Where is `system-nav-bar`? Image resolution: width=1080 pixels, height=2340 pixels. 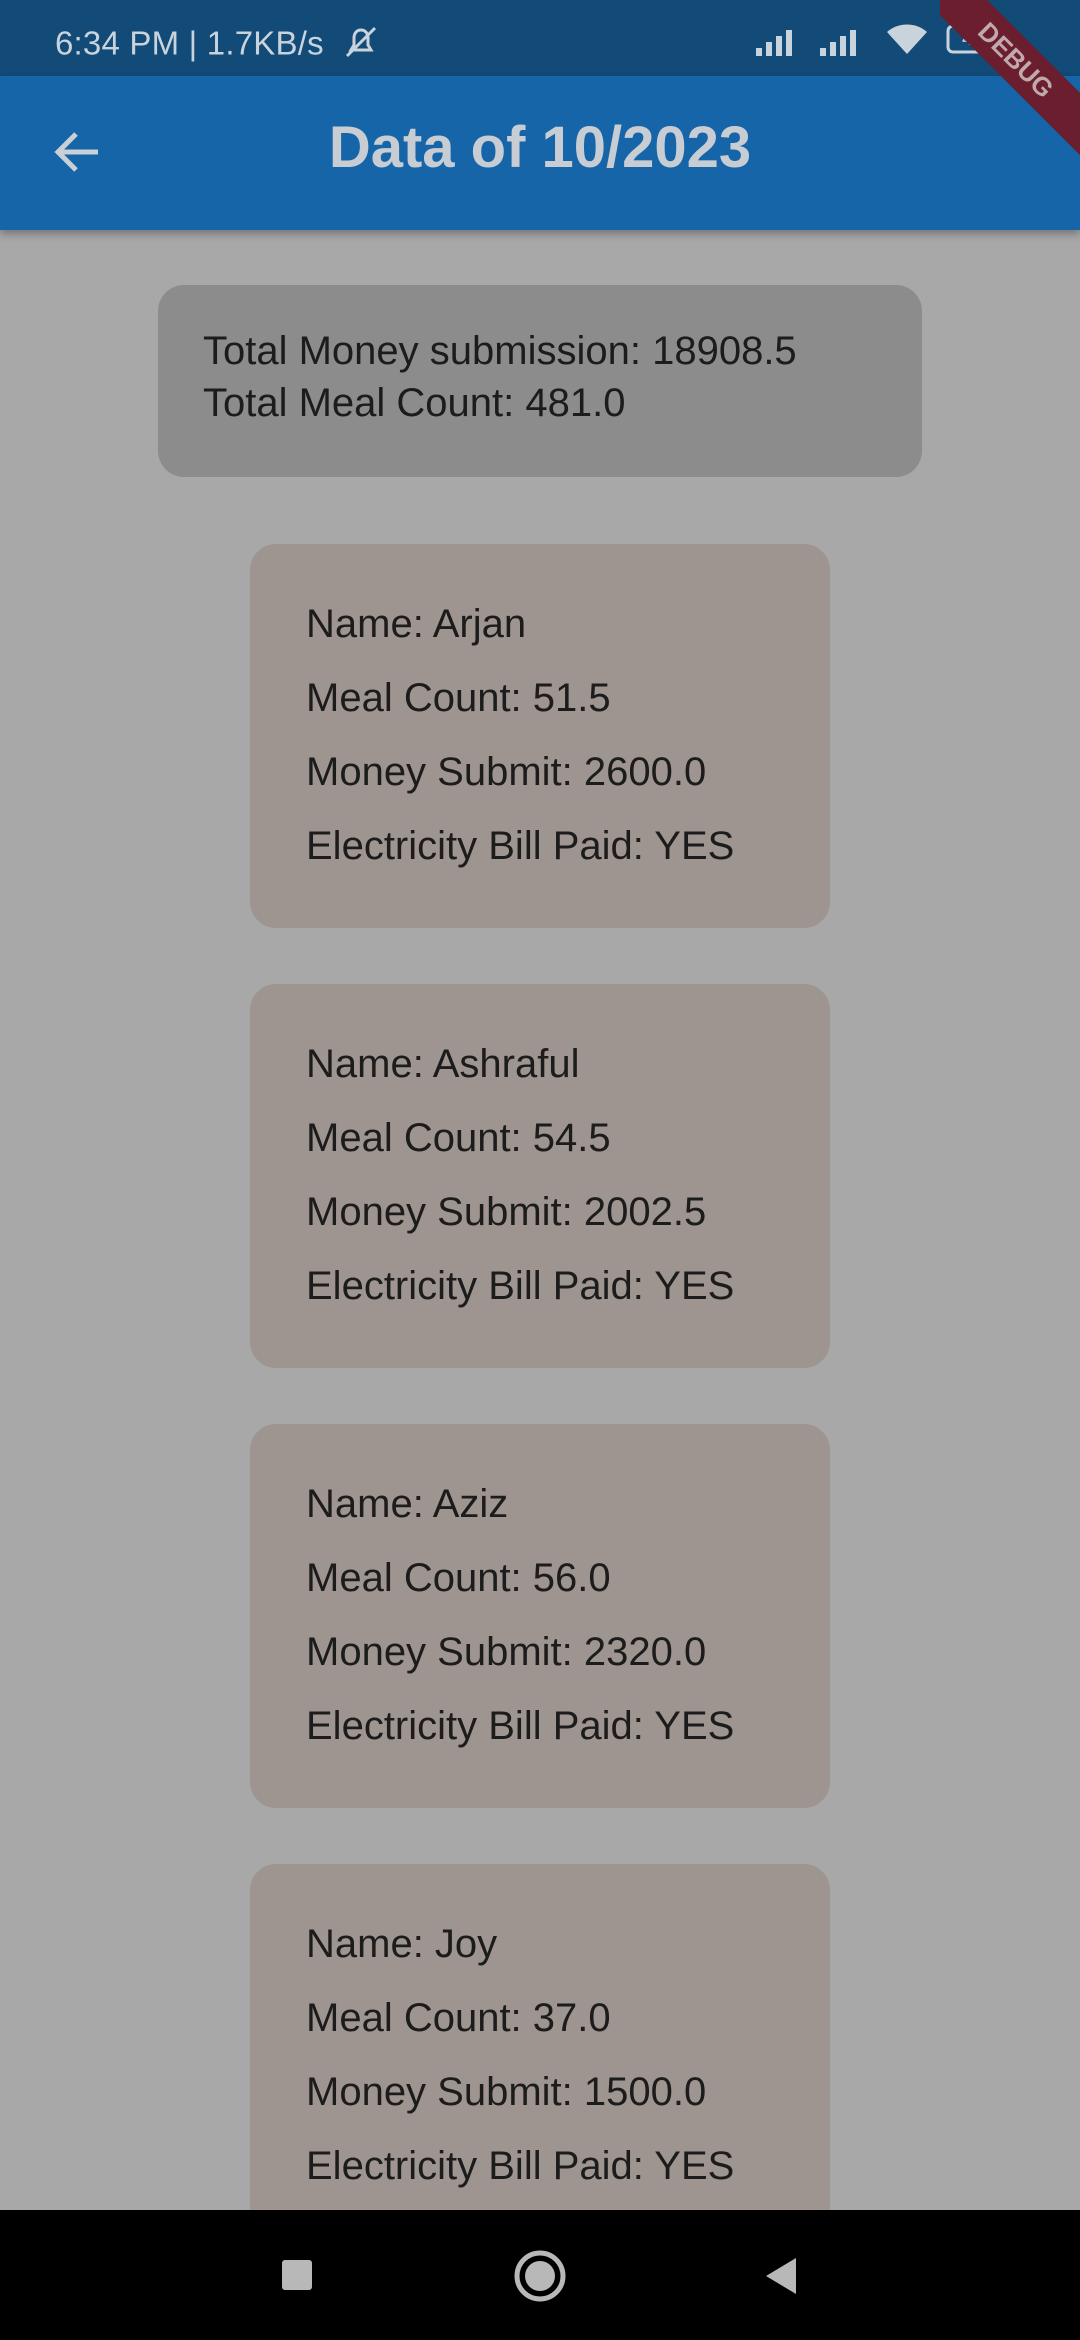 system-nav-bar is located at coordinates (540, 2275).